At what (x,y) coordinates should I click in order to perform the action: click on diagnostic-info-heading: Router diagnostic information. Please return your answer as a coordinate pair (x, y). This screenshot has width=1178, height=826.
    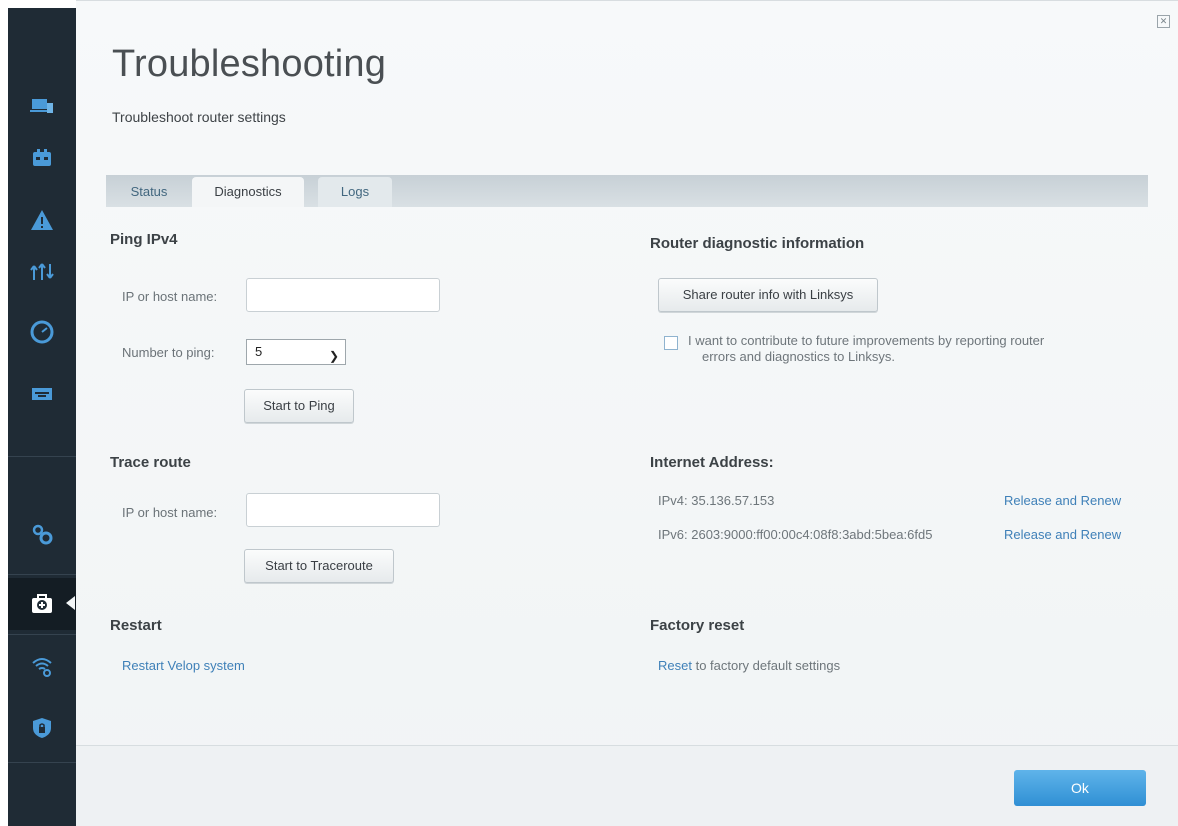
    Looking at the image, I should click on (757, 243).